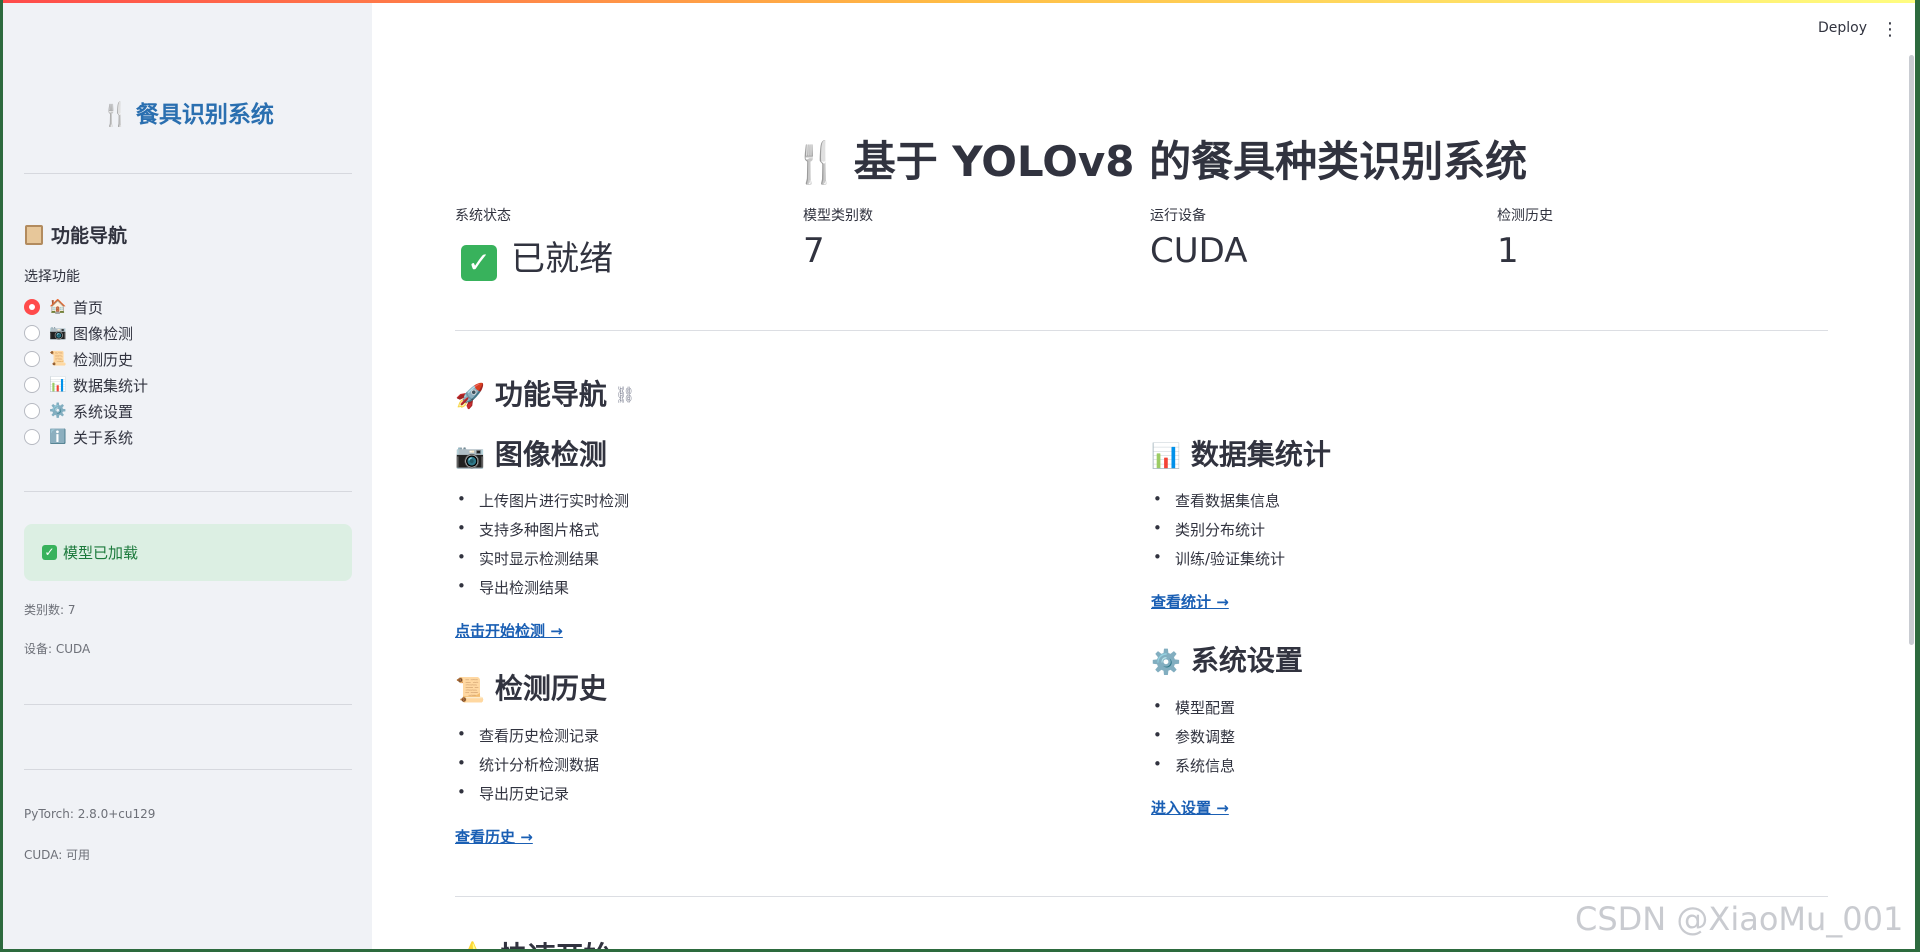 The height and width of the screenshot is (952, 1920). What do you see at coordinates (58, 437) in the screenshot?
I see `info-icon: ℹ️` at bounding box center [58, 437].